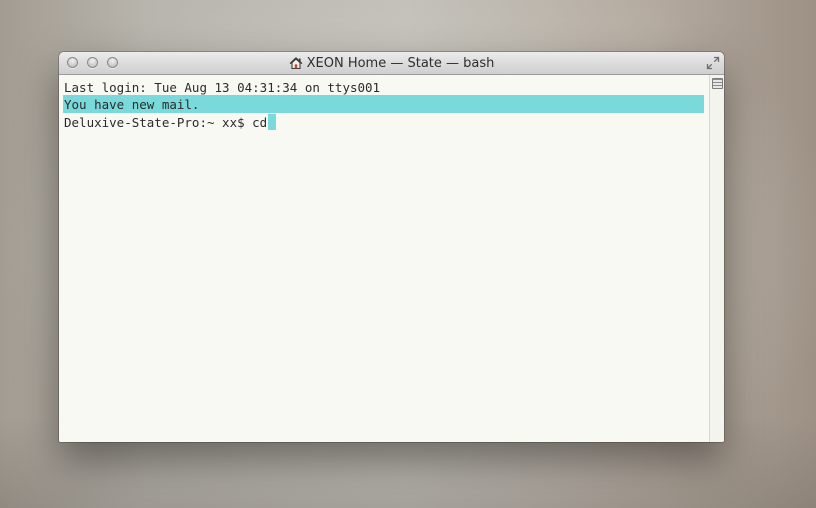 The height and width of the screenshot is (508, 816). Describe the element at coordinates (132, 104) in the screenshot. I see `terminal-line-mail: You have new mail.` at that location.